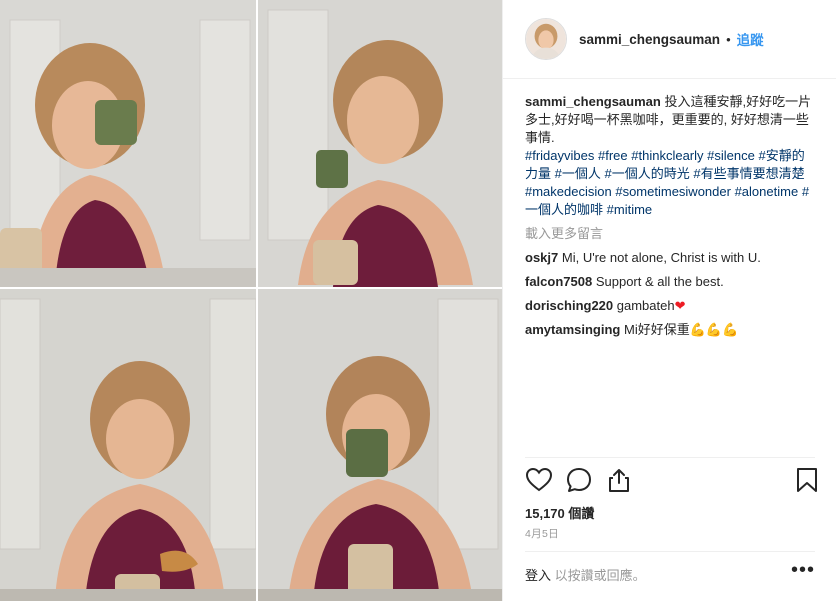 The image size is (836, 601). Describe the element at coordinates (671, 234) in the screenshot. I see `load-more-comments-button: 載入更多留言` at that location.